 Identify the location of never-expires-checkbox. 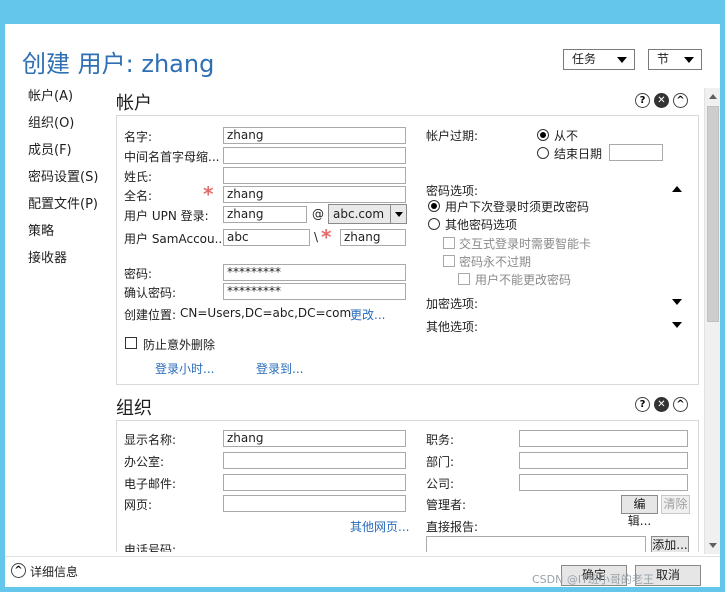
(449, 261).